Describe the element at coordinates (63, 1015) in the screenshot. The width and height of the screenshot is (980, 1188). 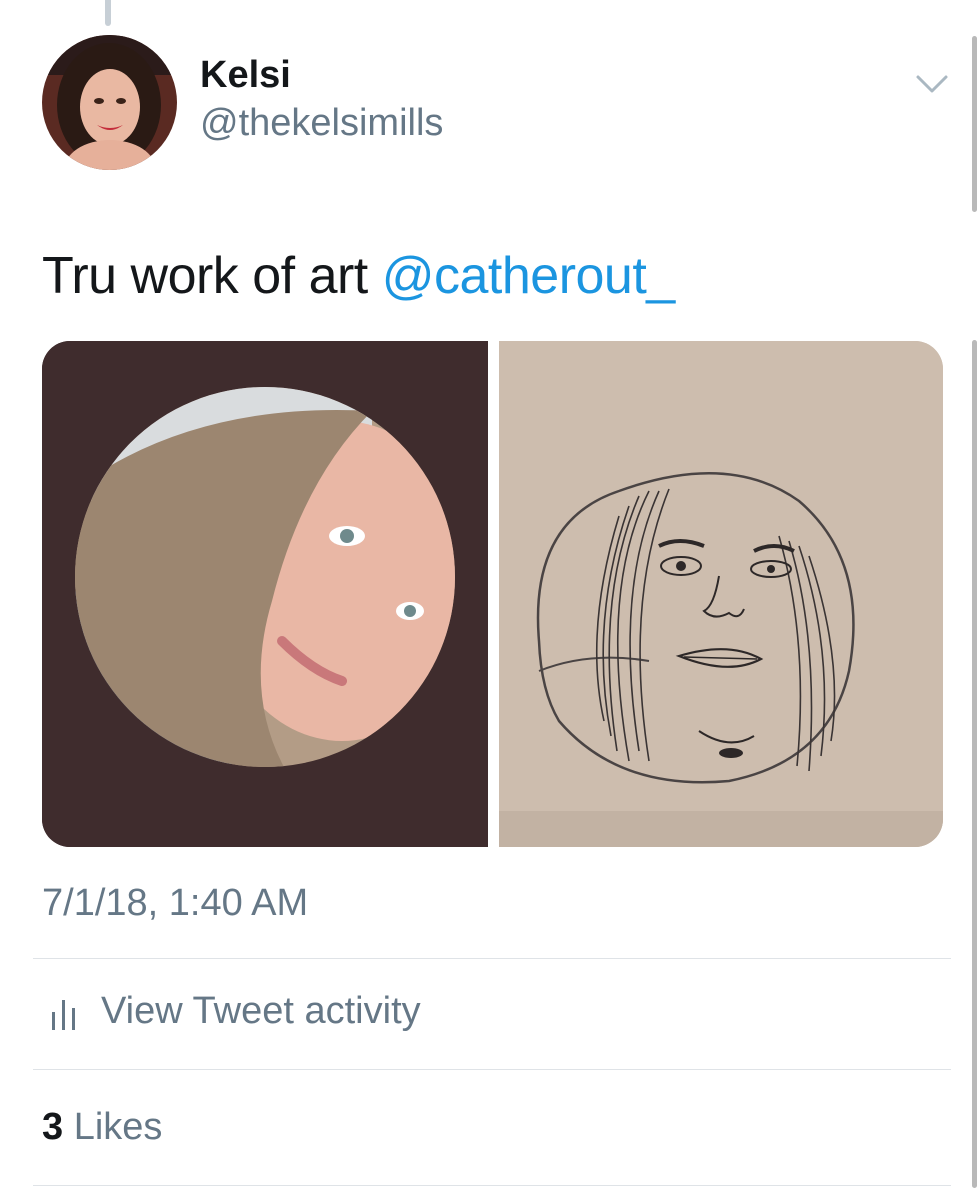
I see `bar-chart-icon` at that location.